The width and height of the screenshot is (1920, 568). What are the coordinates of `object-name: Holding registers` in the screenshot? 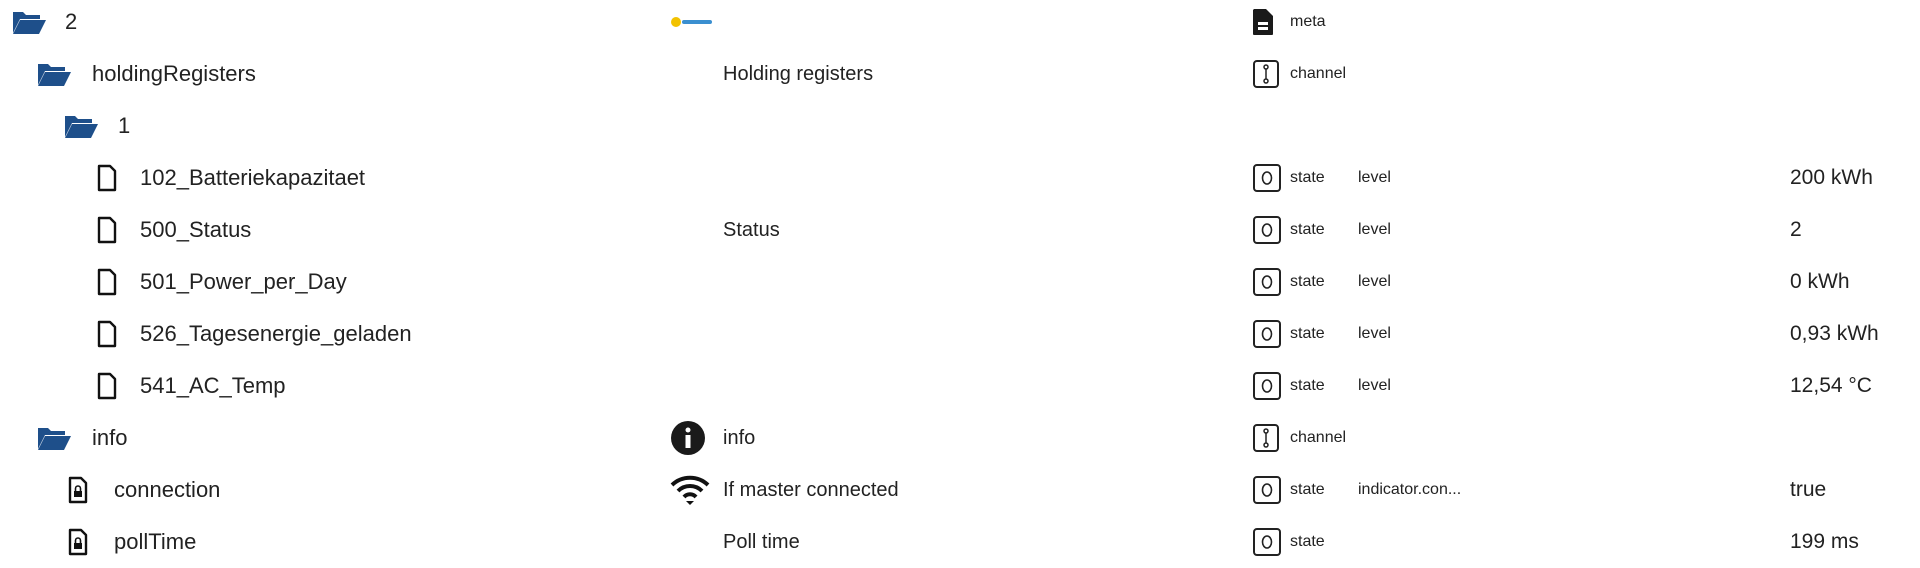 It's located at (798, 73).